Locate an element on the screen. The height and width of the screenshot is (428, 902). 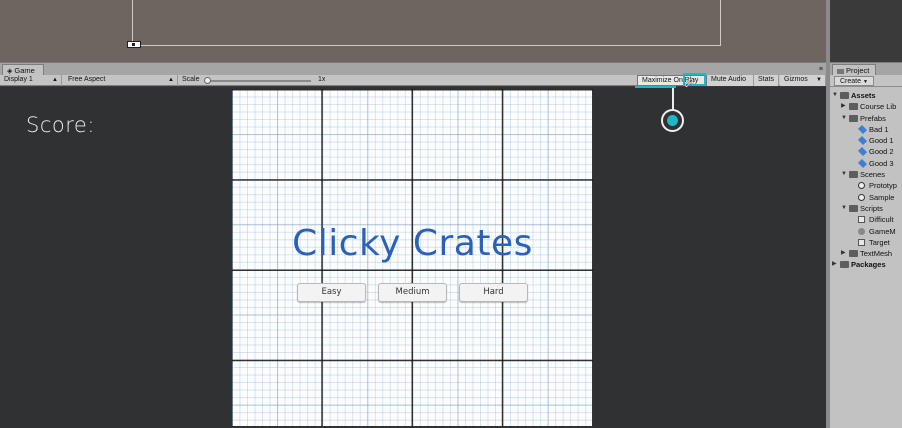
tree-item: ▶ Packages is located at coordinates (866, 264).